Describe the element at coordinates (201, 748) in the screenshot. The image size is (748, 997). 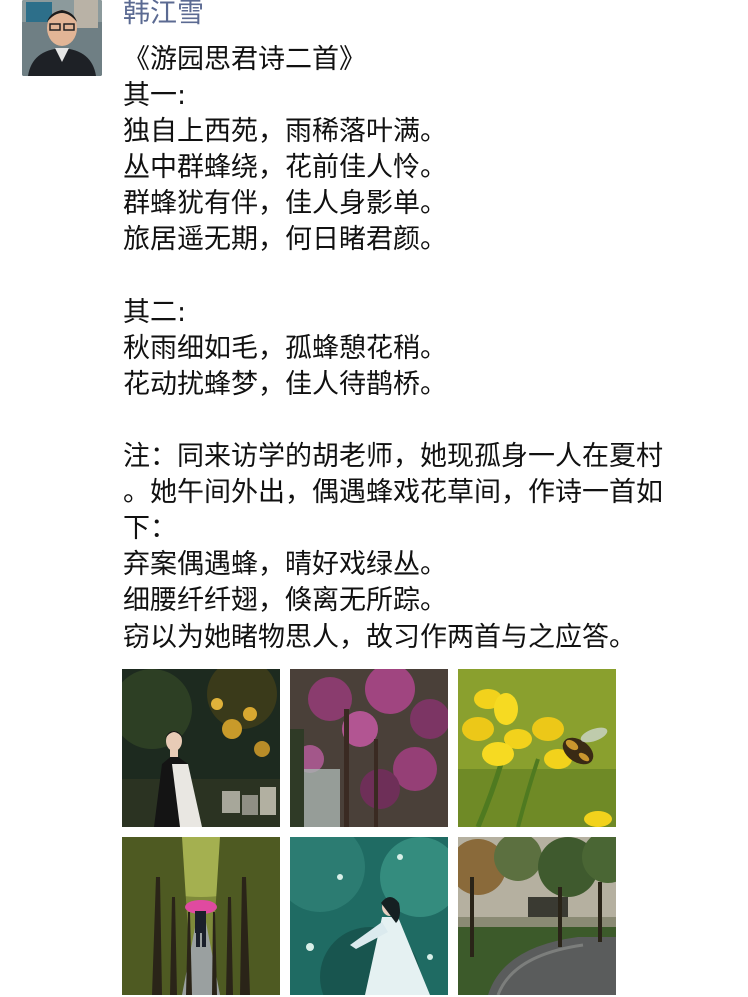
I see `woman-in-garden-photo` at that location.